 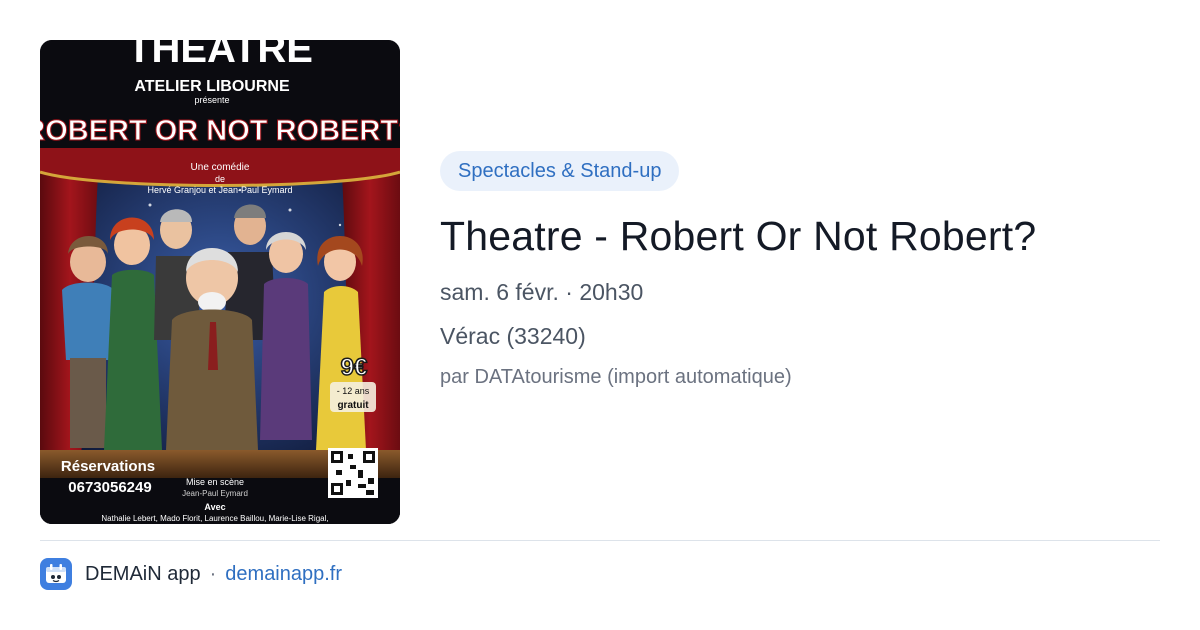 What do you see at coordinates (513, 336) in the screenshot?
I see `event-location: Vérac (33240)` at bounding box center [513, 336].